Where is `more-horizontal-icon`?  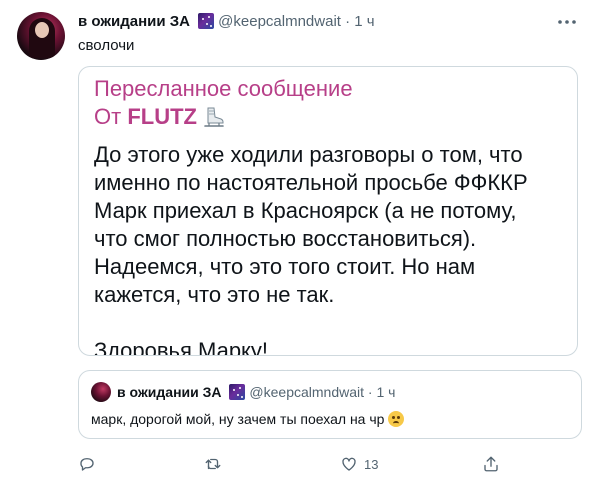 more-horizontal-icon is located at coordinates (567, 22).